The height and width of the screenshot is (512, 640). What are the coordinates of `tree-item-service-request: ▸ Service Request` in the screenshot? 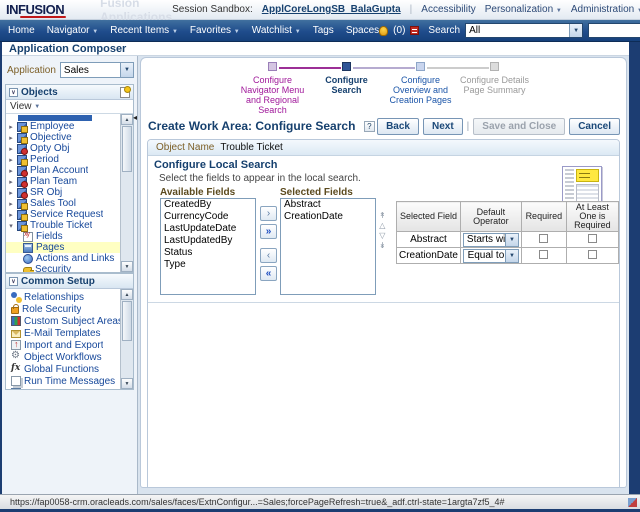 It's located at (63, 215).